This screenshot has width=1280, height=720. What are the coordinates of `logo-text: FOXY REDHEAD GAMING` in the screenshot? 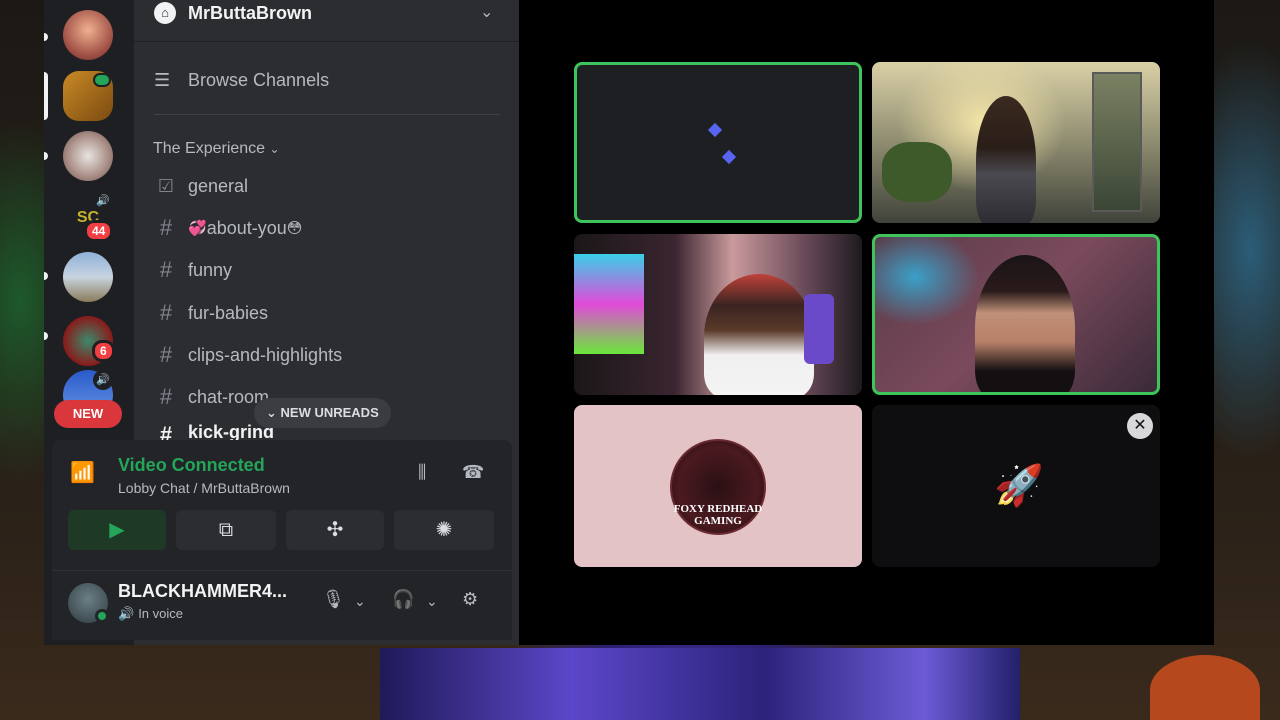 It's located at (718, 515).